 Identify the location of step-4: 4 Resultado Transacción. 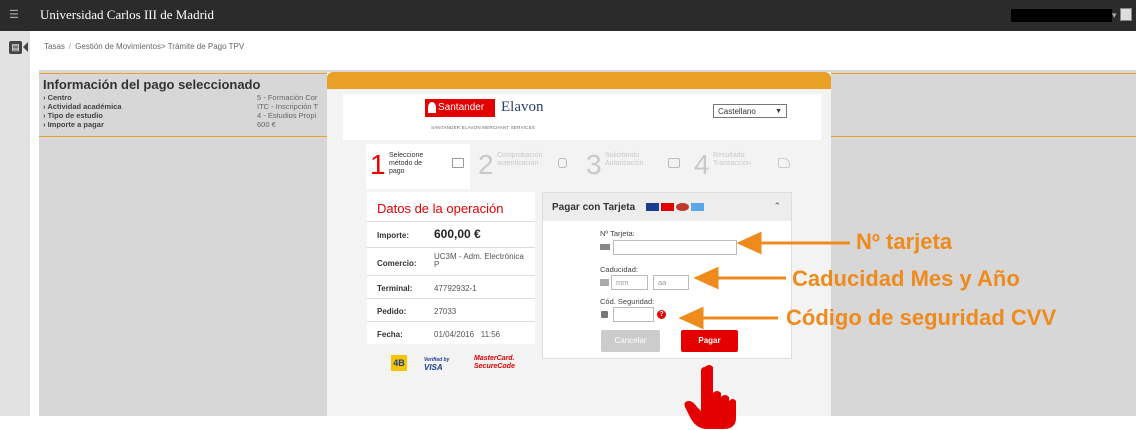
(742, 166).